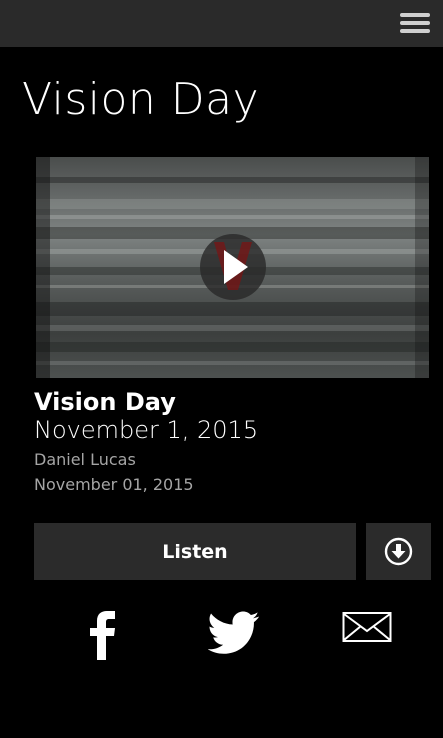 The width and height of the screenshot is (443, 738). I want to click on episode-date: November 1, 2015, so click(146, 430).